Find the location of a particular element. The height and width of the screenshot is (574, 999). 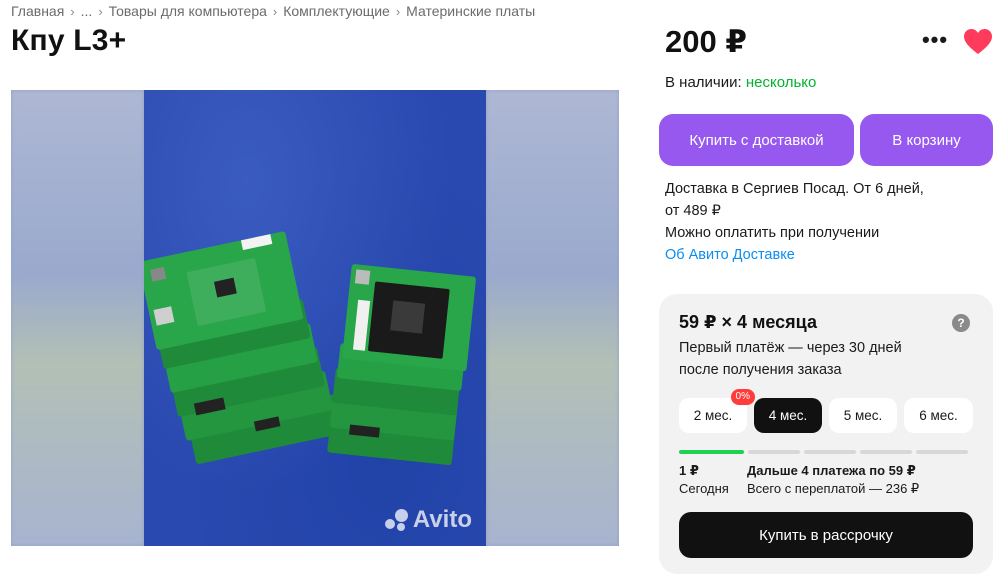

term-label: 4 мес. is located at coordinates (788, 415).